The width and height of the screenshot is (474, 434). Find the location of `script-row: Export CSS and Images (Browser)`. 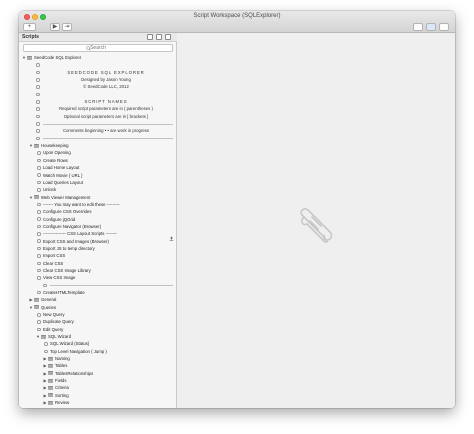

script-row: Export CSS and Images (Browser) is located at coordinates (98, 241).